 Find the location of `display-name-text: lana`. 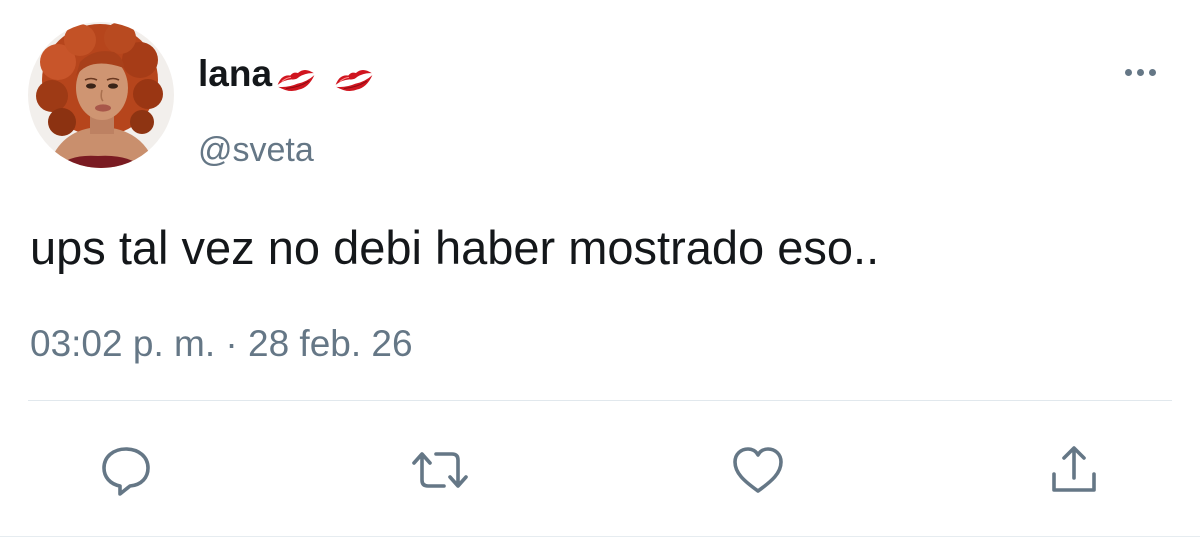

display-name-text: lana is located at coordinates (235, 73).